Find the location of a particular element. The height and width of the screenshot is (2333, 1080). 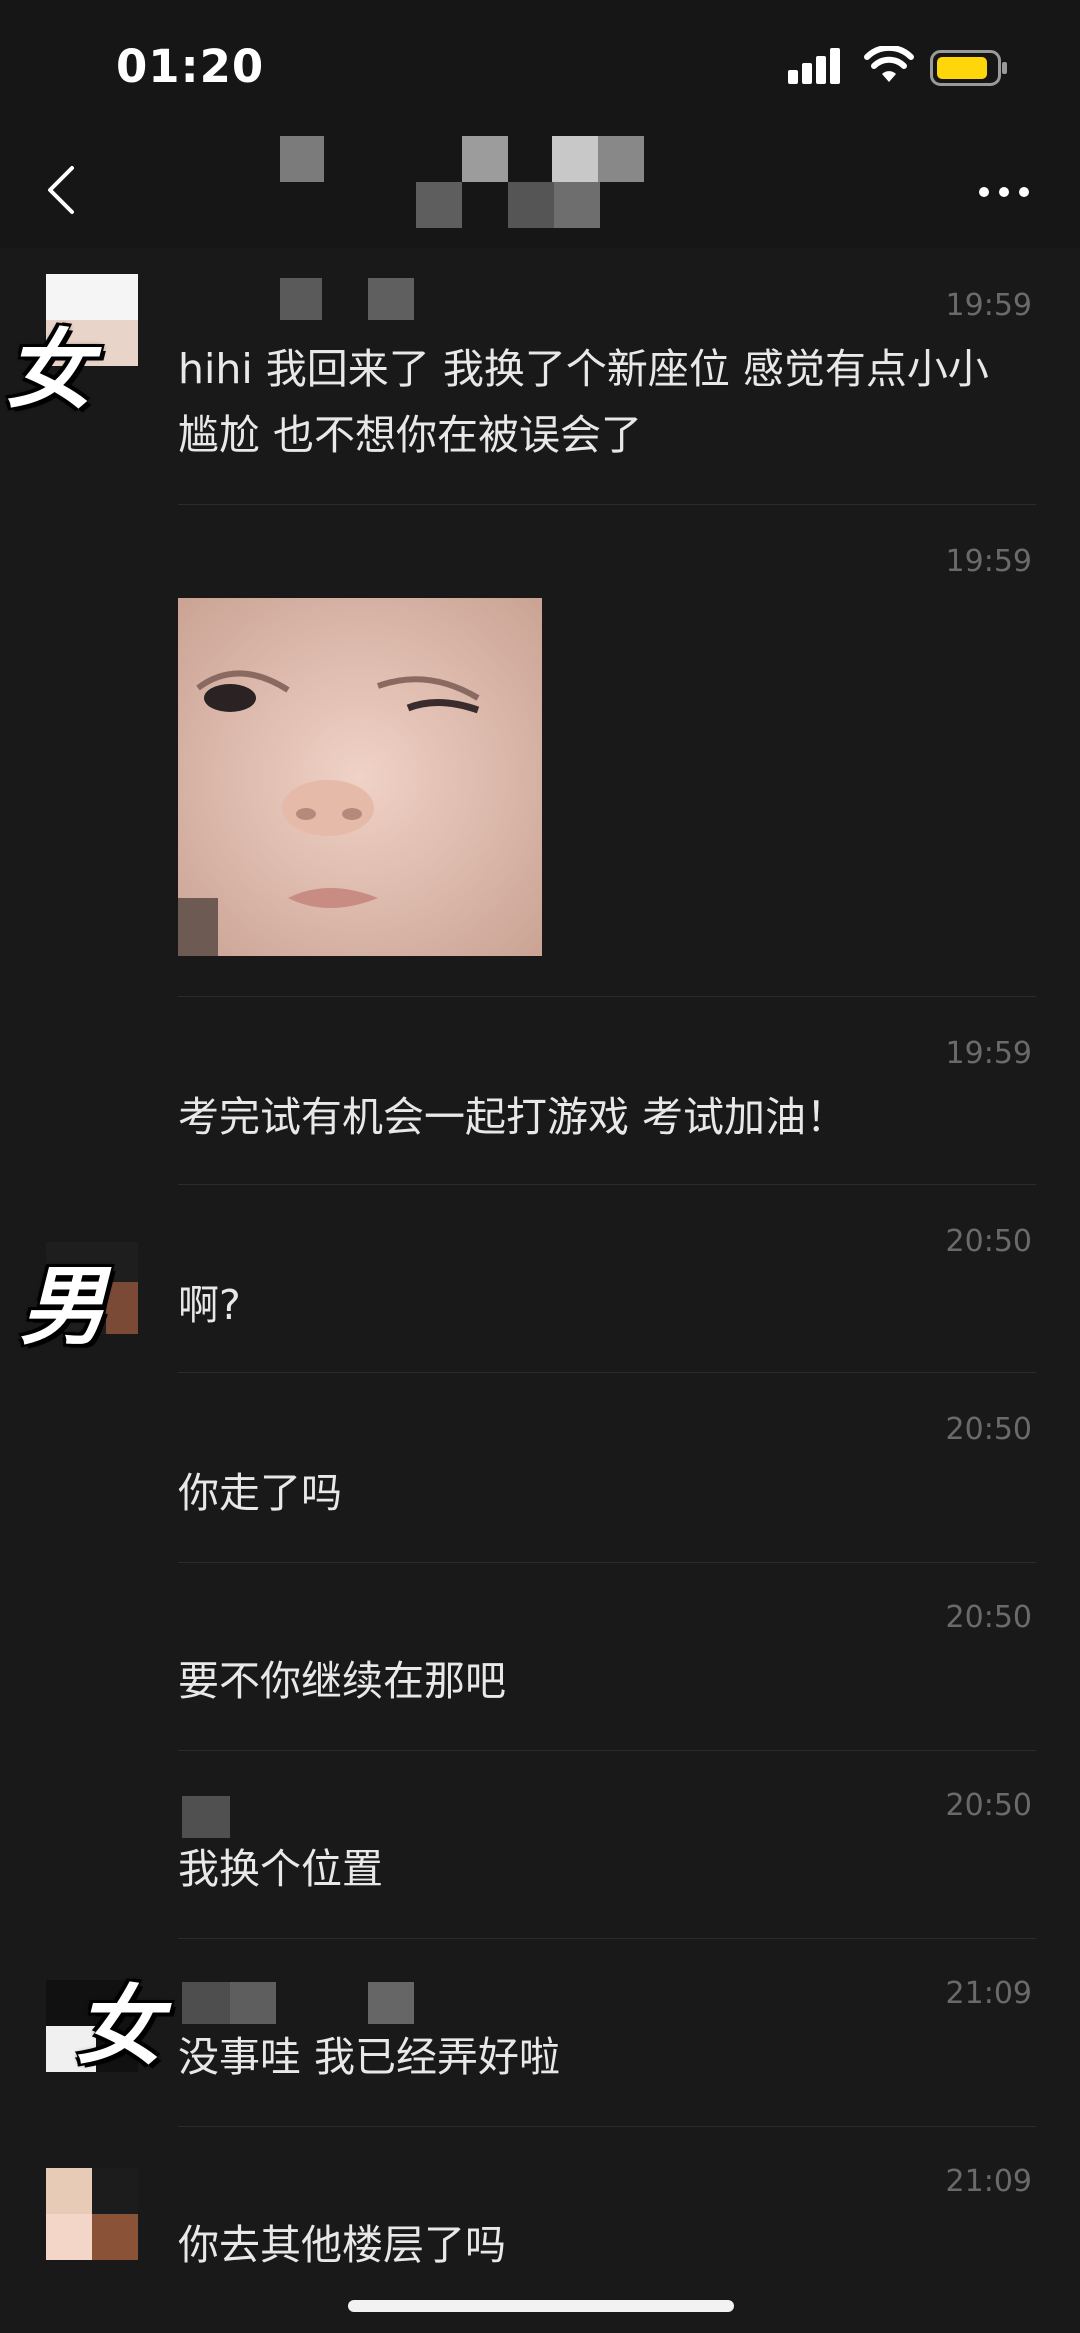

baby-grimace-sticker is located at coordinates (360, 777).